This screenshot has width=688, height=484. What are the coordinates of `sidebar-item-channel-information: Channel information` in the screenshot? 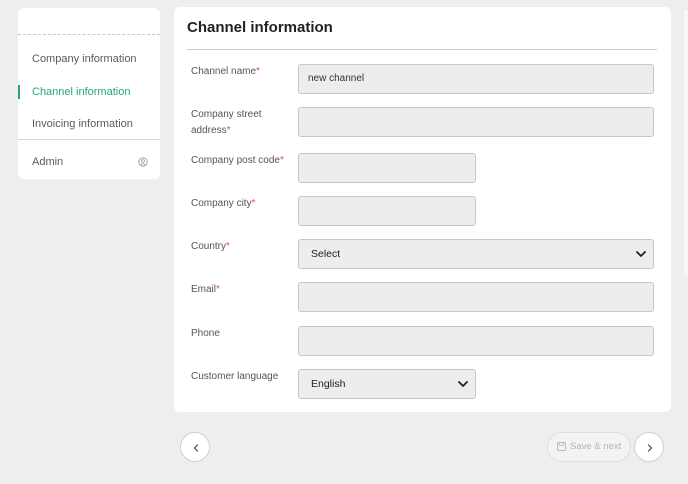 It's located at (89, 92).